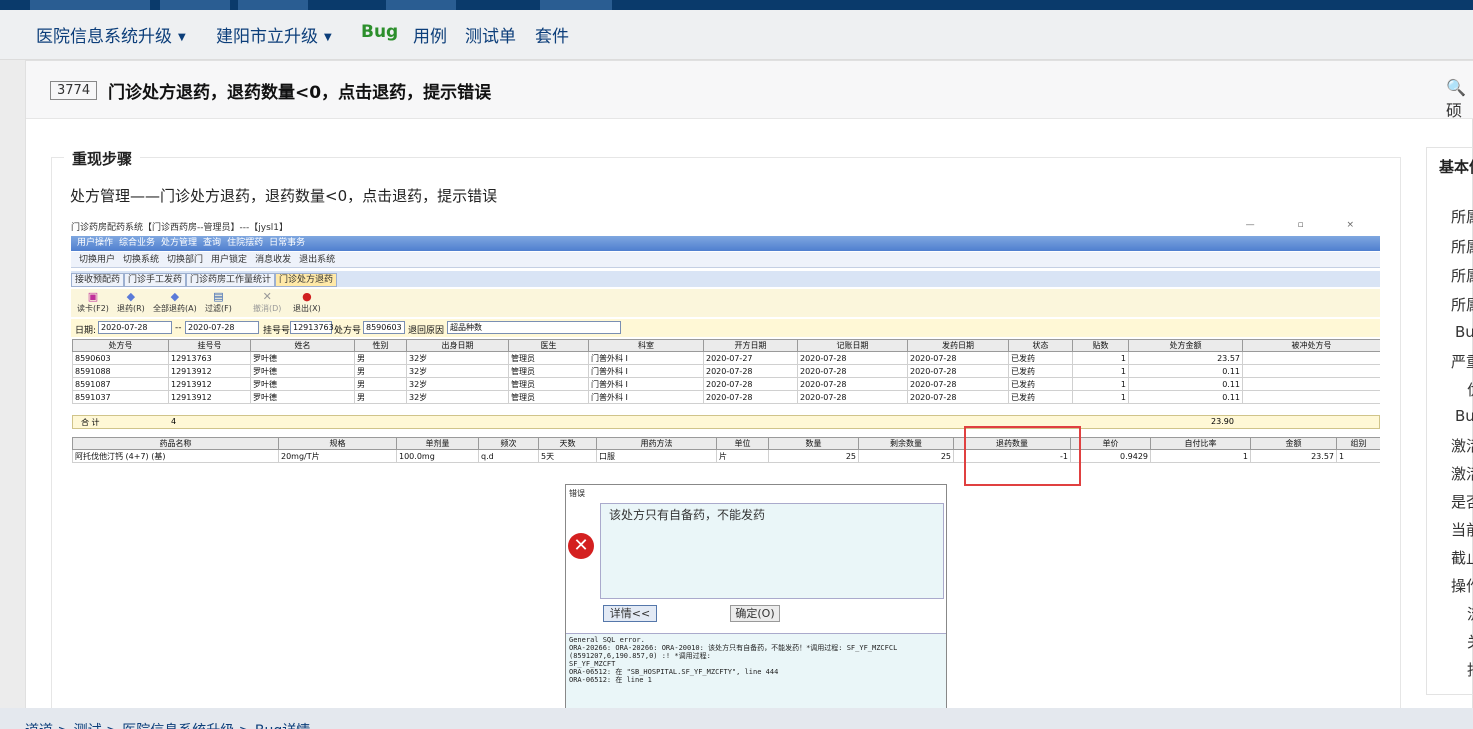 The width and height of the screenshot is (1473, 729). Describe the element at coordinates (742, 443) in the screenshot. I see `column-header: 单位` at that location.